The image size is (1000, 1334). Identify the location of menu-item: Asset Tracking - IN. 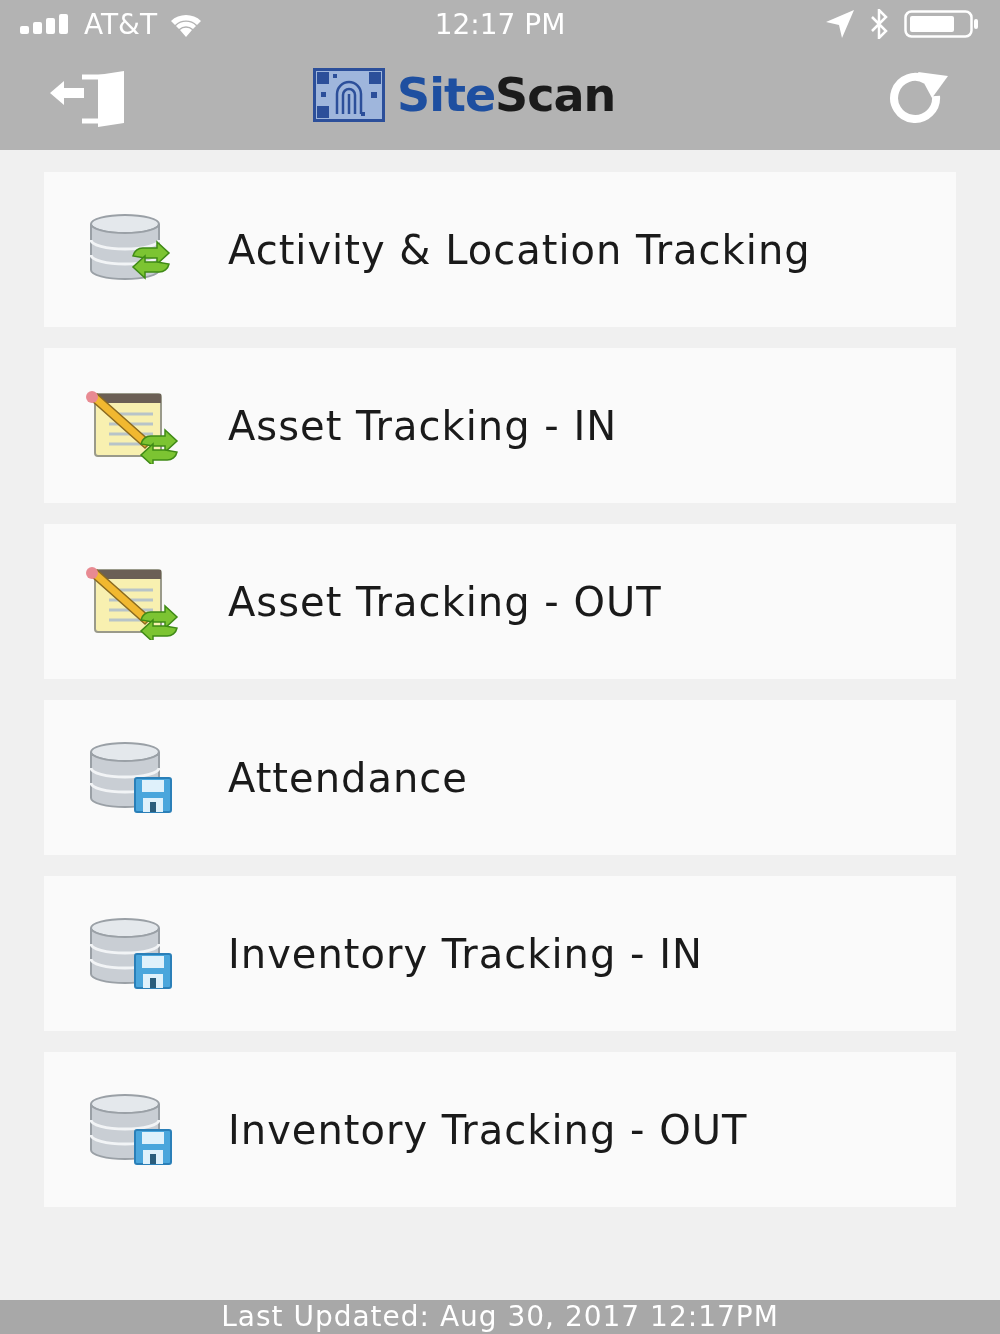
(500, 425).